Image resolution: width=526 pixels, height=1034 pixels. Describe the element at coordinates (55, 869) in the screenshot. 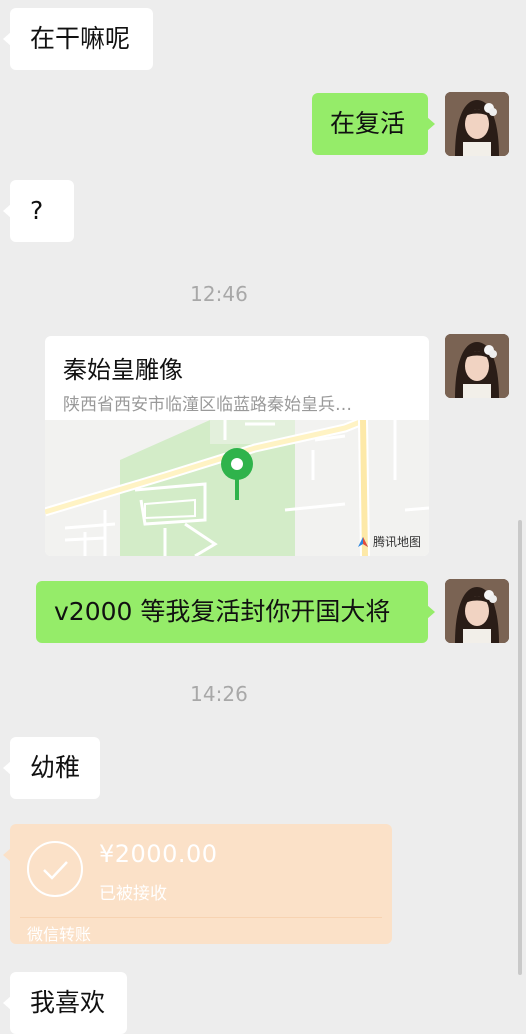

I see `check-circle-icon` at that location.